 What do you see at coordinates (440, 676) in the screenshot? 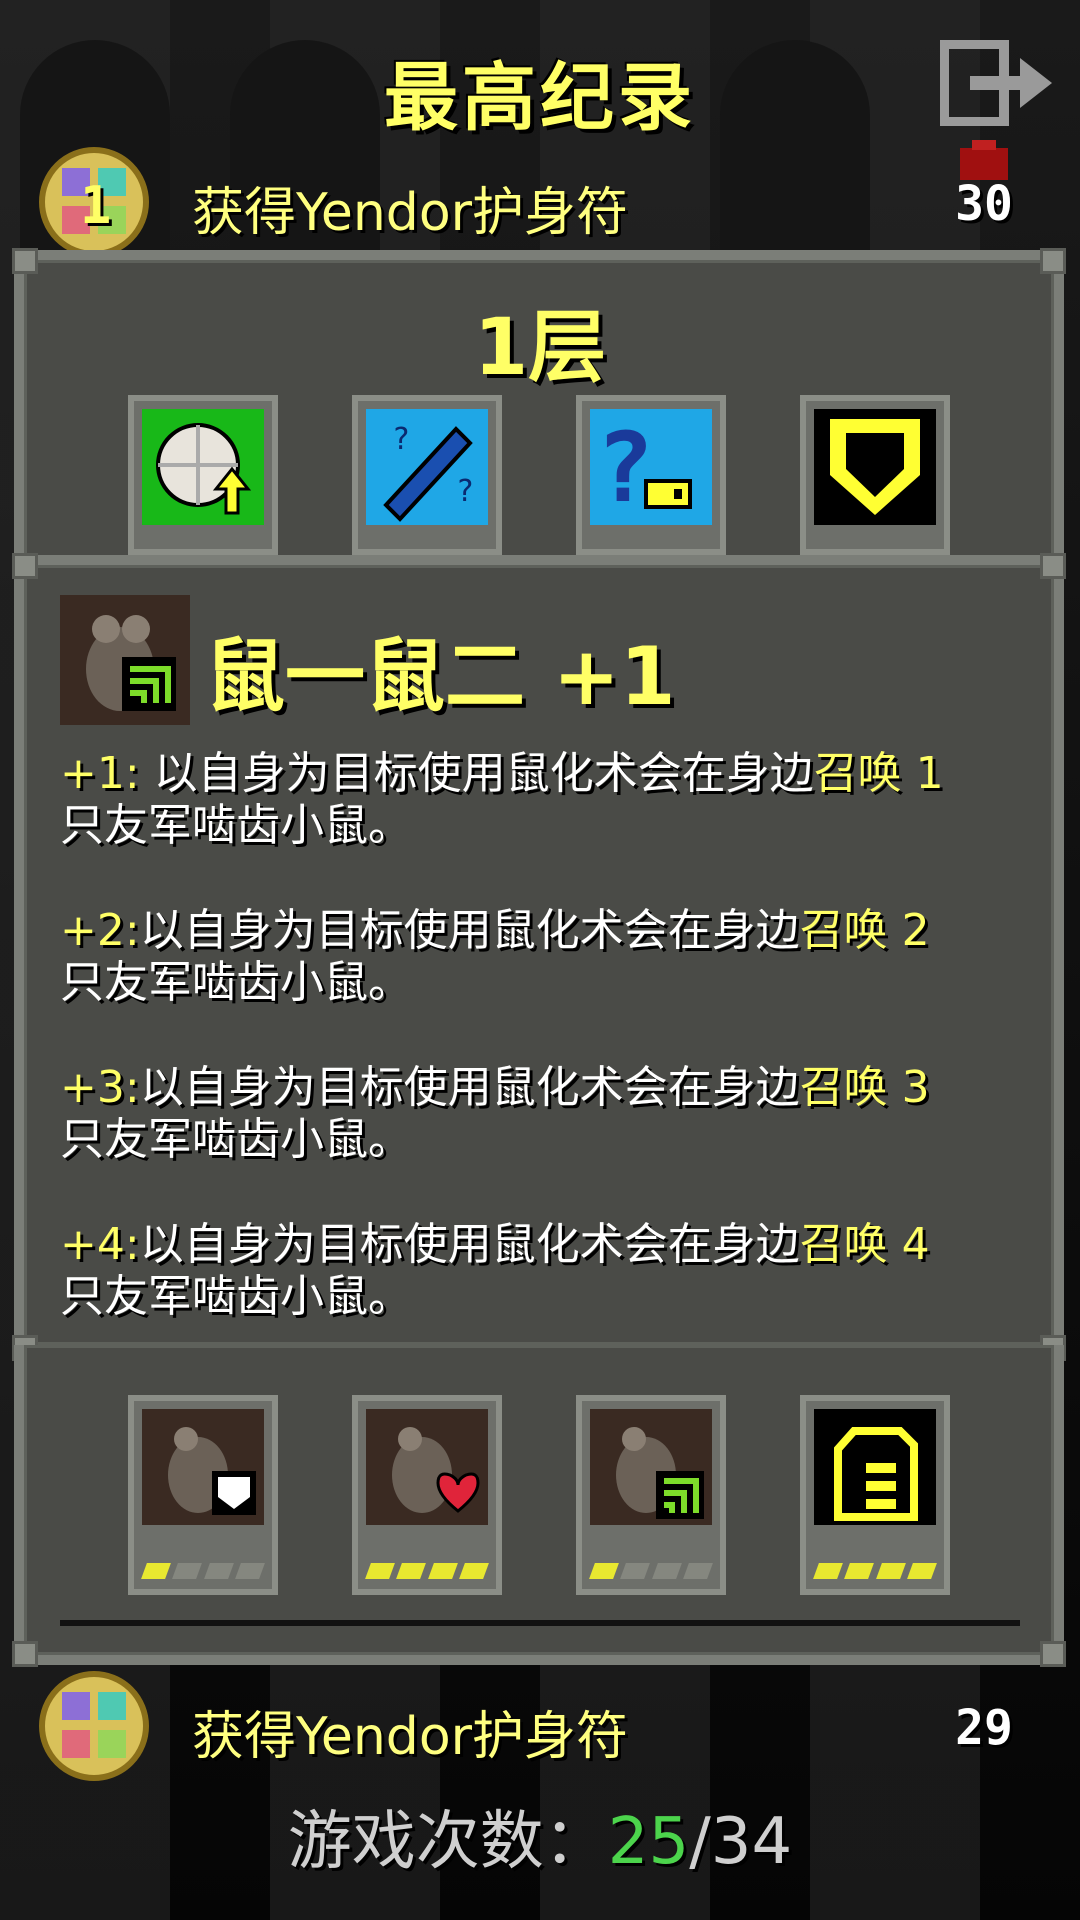
I see `talent-title: 鼠一鼠二 +1` at bounding box center [440, 676].